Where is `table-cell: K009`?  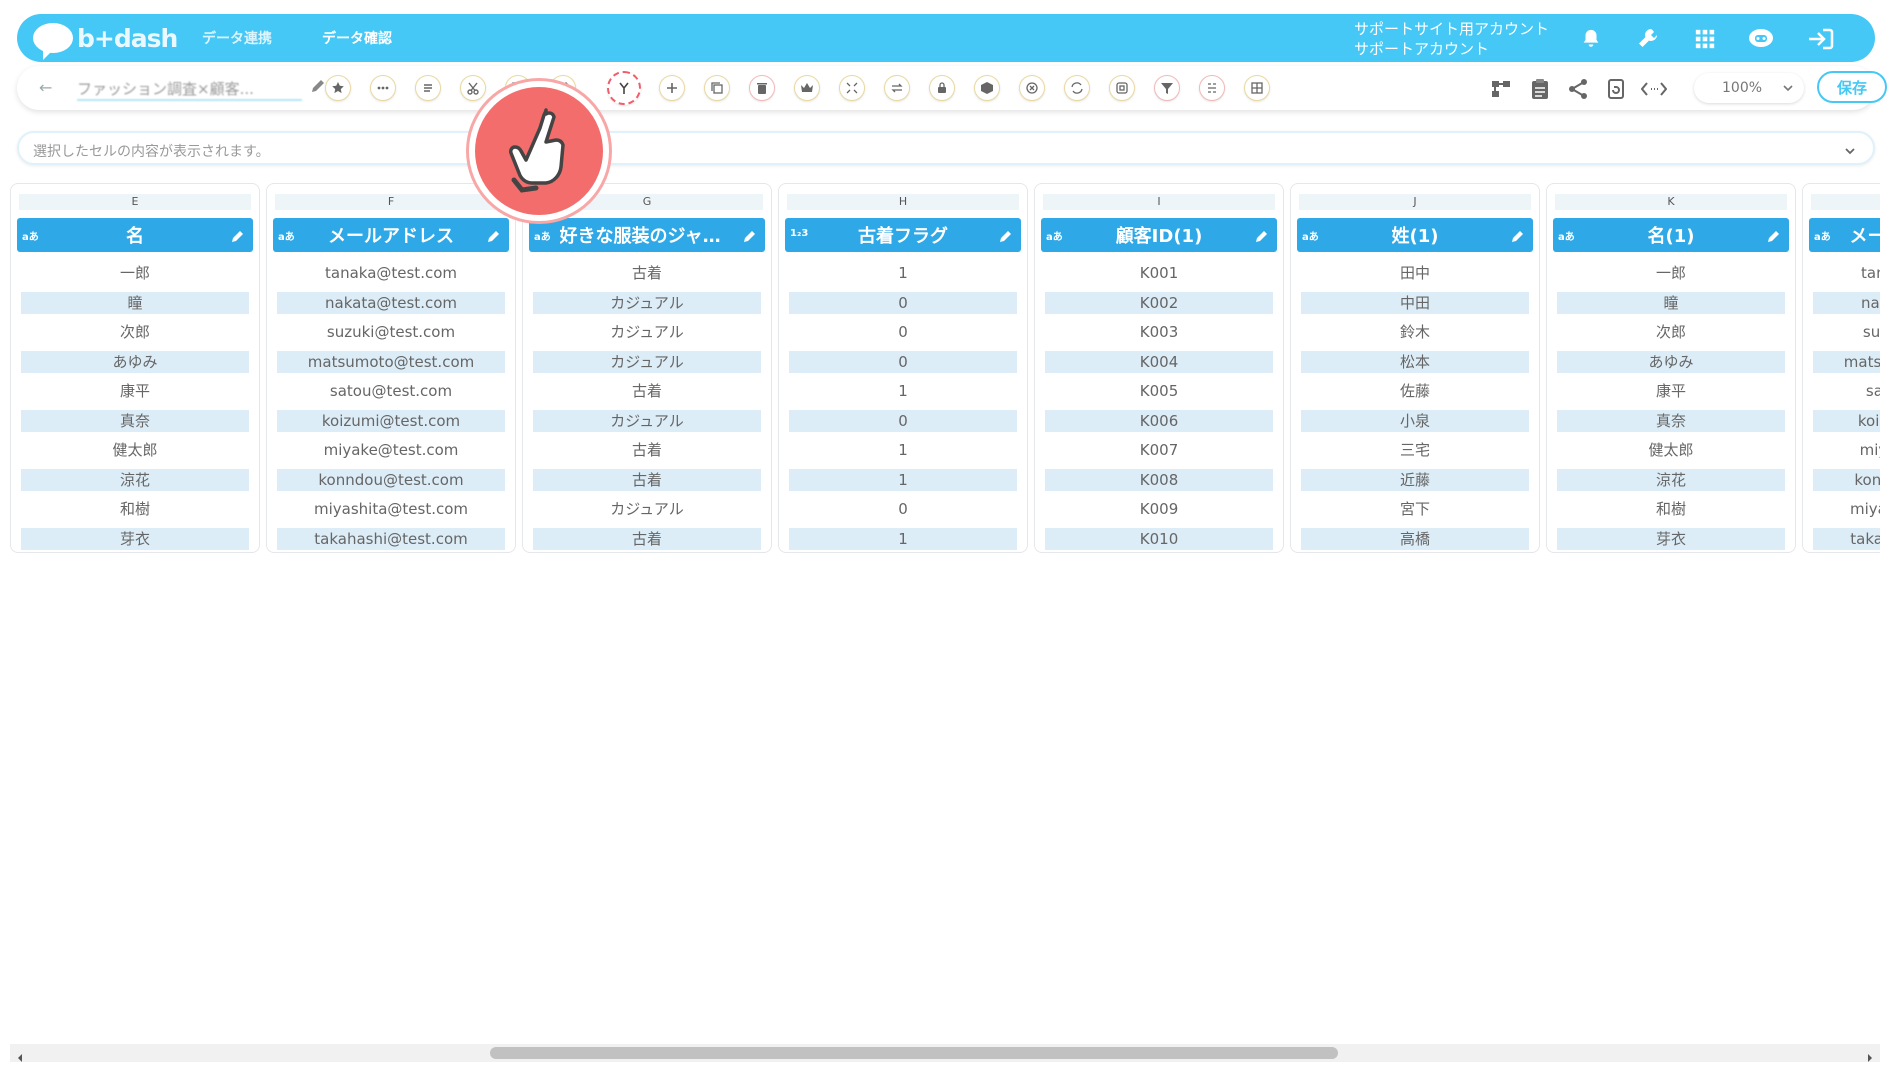 table-cell: K009 is located at coordinates (1159, 509).